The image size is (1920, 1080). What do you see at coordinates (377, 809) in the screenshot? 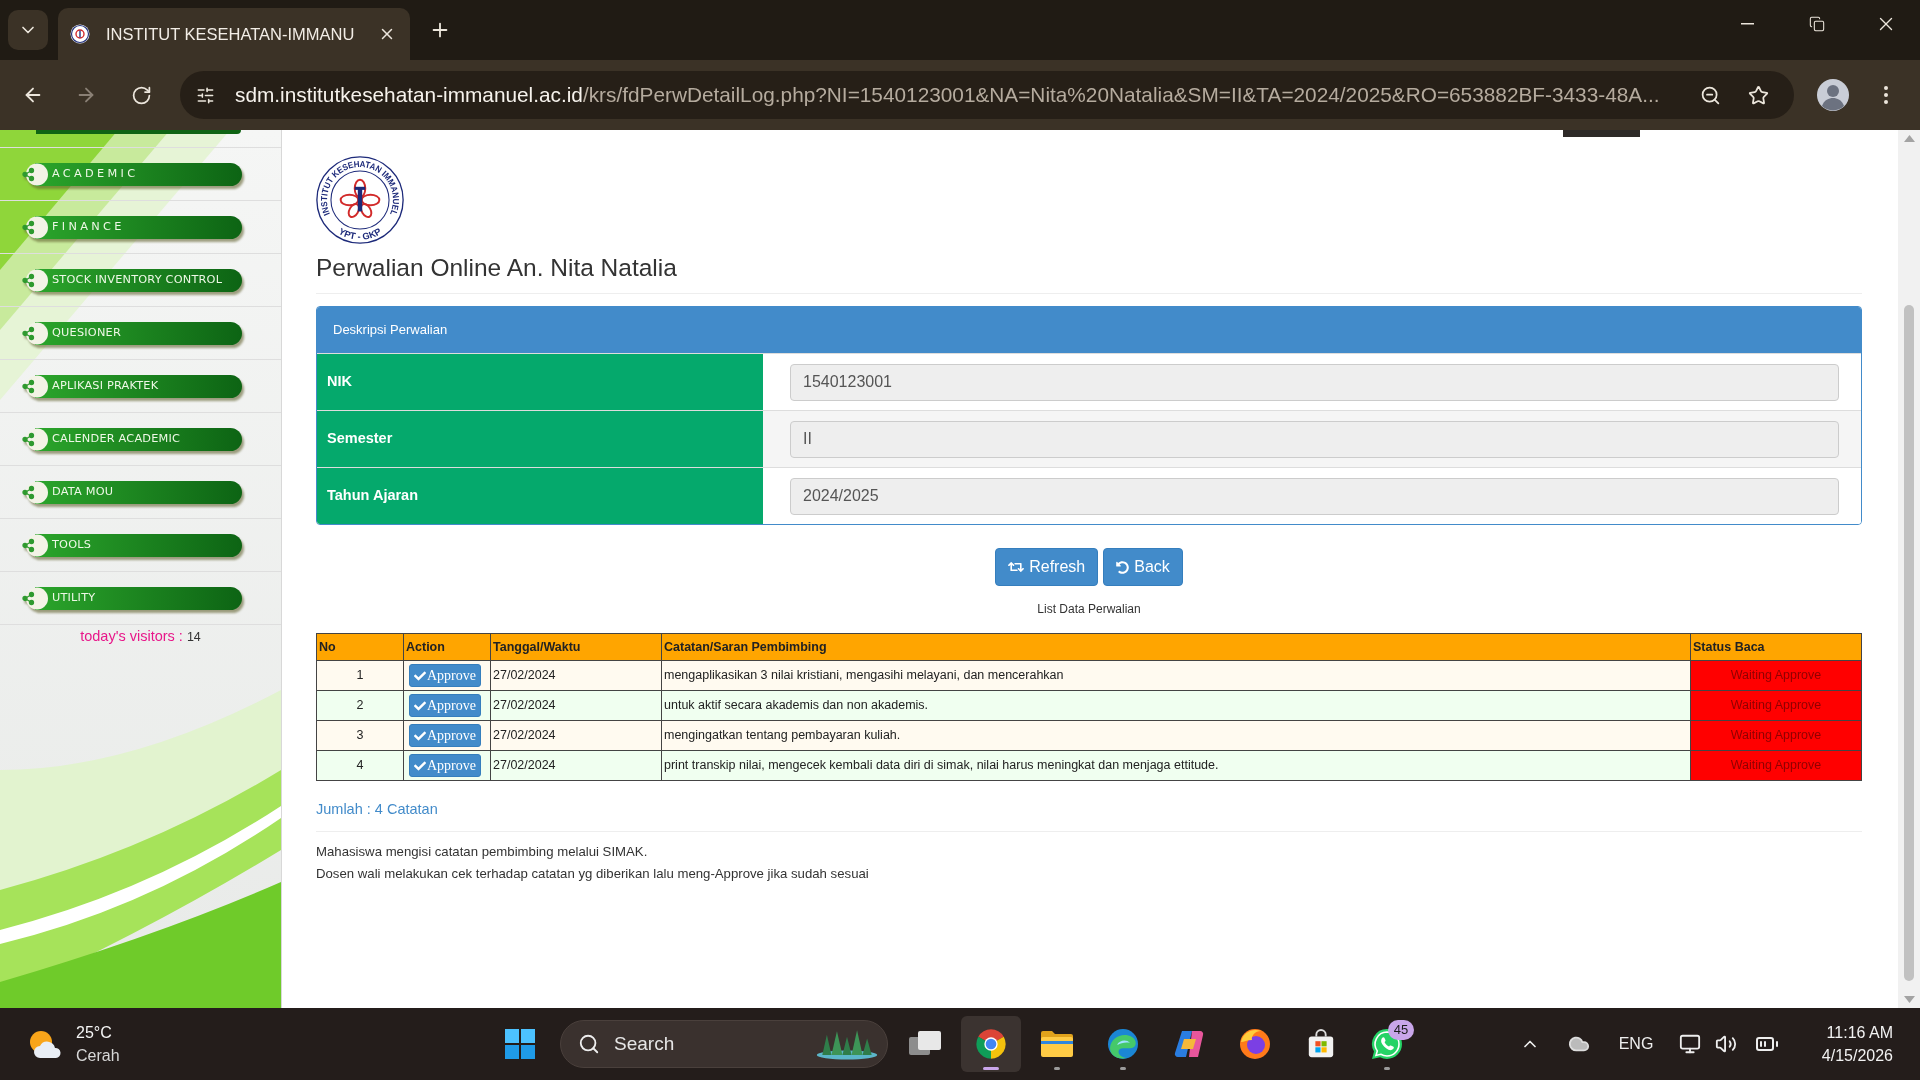
I see `summary-text: Jumlah : 4 Catatan` at bounding box center [377, 809].